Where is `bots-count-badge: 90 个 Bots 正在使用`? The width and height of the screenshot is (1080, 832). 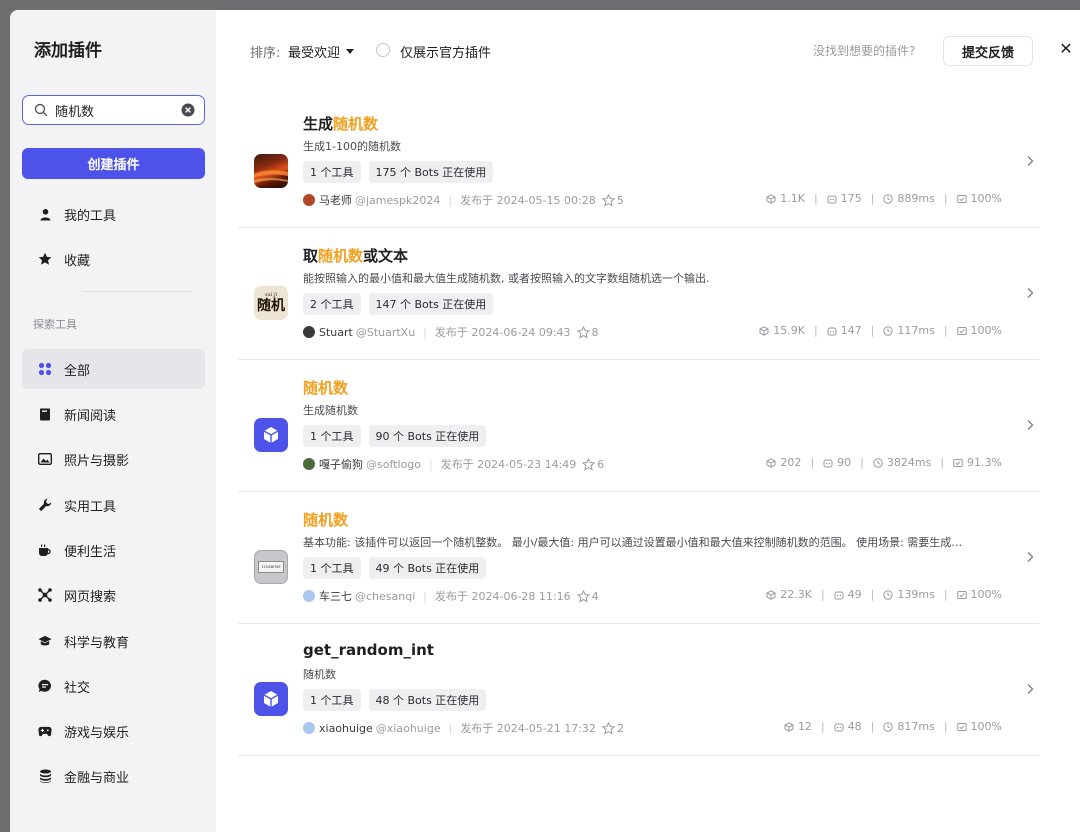 bots-count-badge: 90 个 Bots 正在使用 is located at coordinates (427, 436).